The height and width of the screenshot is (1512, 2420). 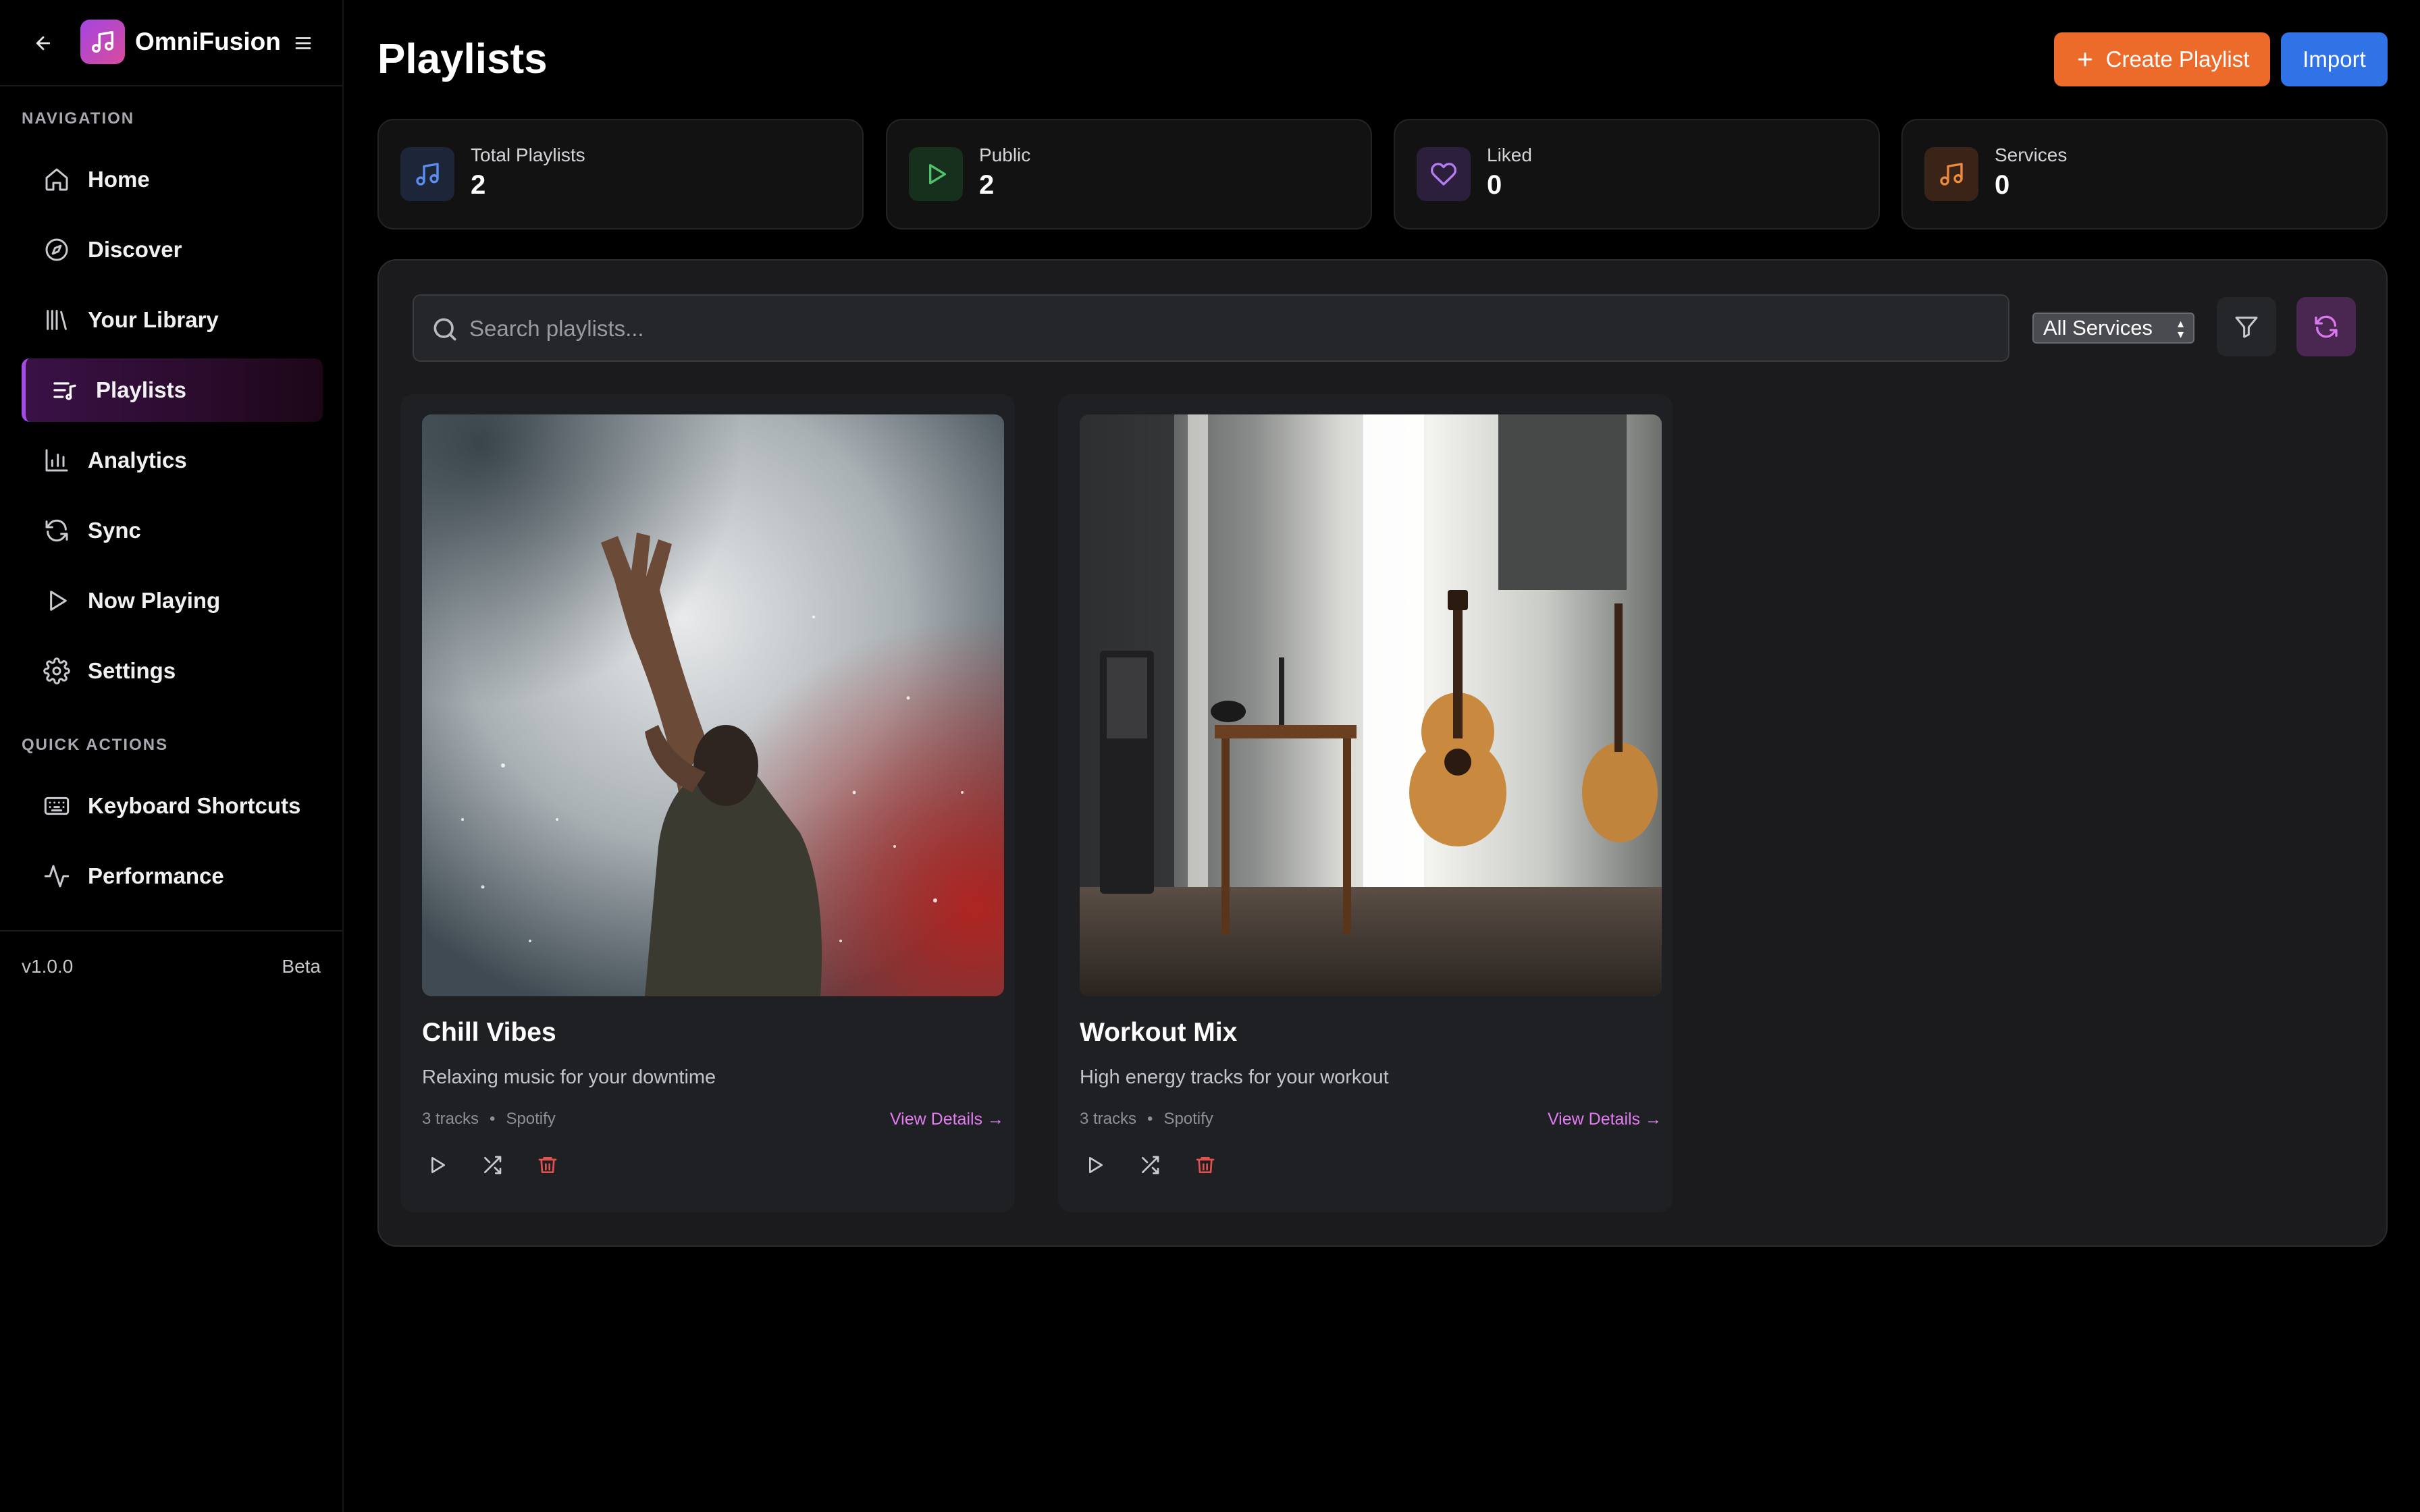 What do you see at coordinates (95, 745) in the screenshot?
I see `quick-actions-title: QUICK ACTIONS` at bounding box center [95, 745].